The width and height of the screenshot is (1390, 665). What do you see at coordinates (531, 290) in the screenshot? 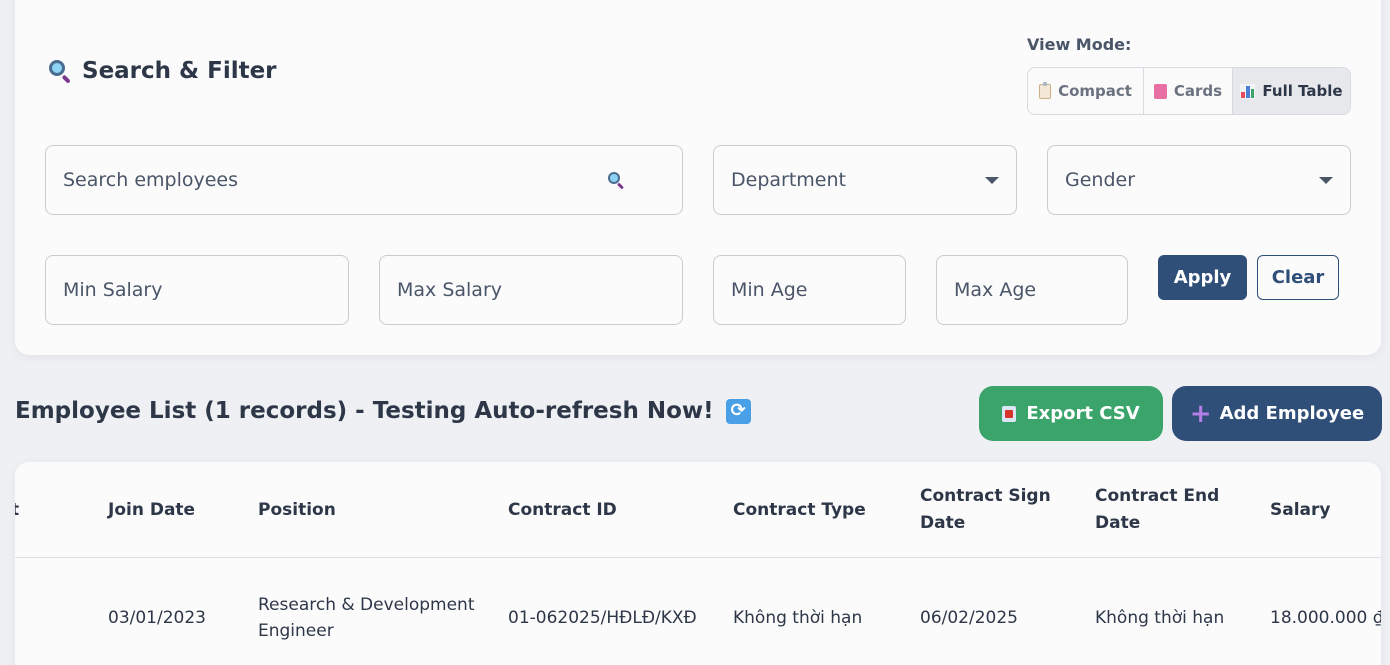
I see `max-salary-input: Max Salary` at bounding box center [531, 290].